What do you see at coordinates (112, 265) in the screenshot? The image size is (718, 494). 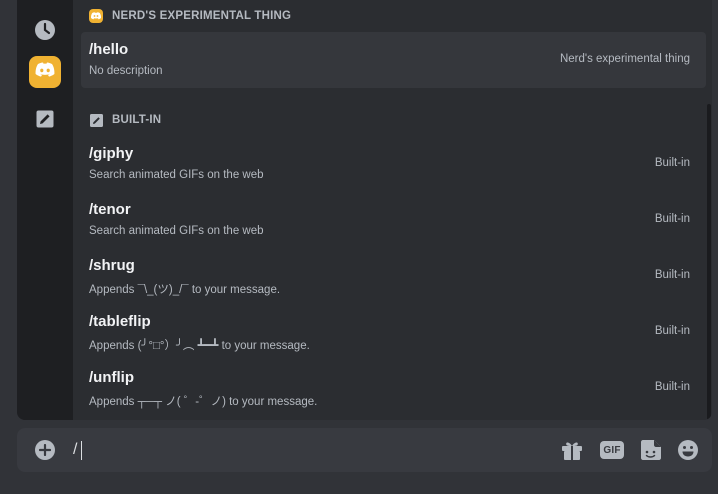 I see `command-name: /shrug` at bounding box center [112, 265].